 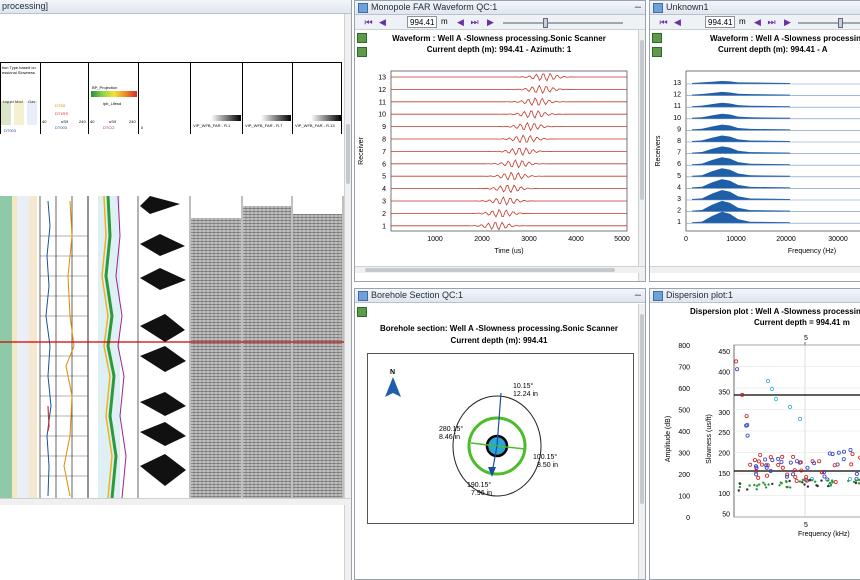 What do you see at coordinates (267, 98) in the screenshot?
I see `header-col-6: VIP_WFB_FAR - R.7` at bounding box center [267, 98].